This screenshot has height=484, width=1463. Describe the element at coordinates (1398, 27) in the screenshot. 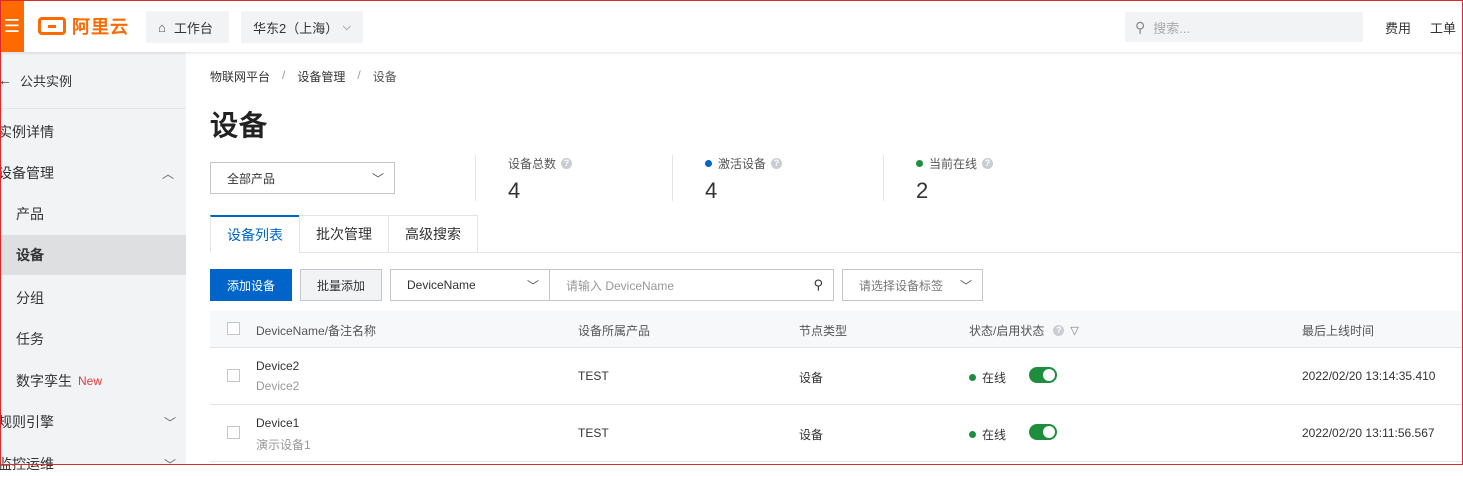

I see `fees-link: 费用` at that location.